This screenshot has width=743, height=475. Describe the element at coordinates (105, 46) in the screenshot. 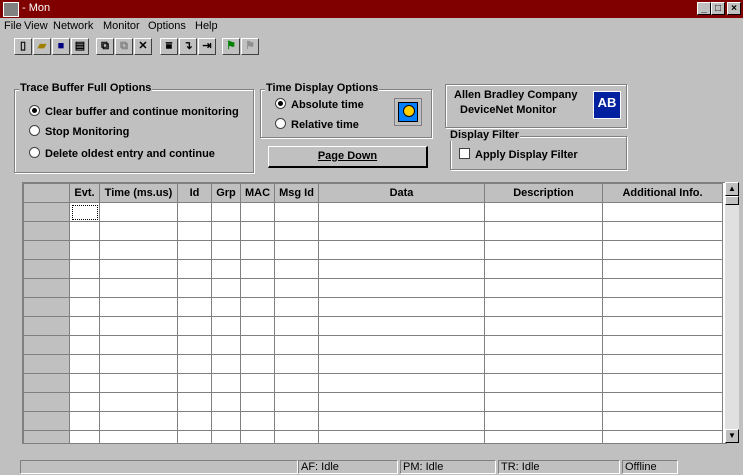

I see `connect-icon: ⧉` at that location.